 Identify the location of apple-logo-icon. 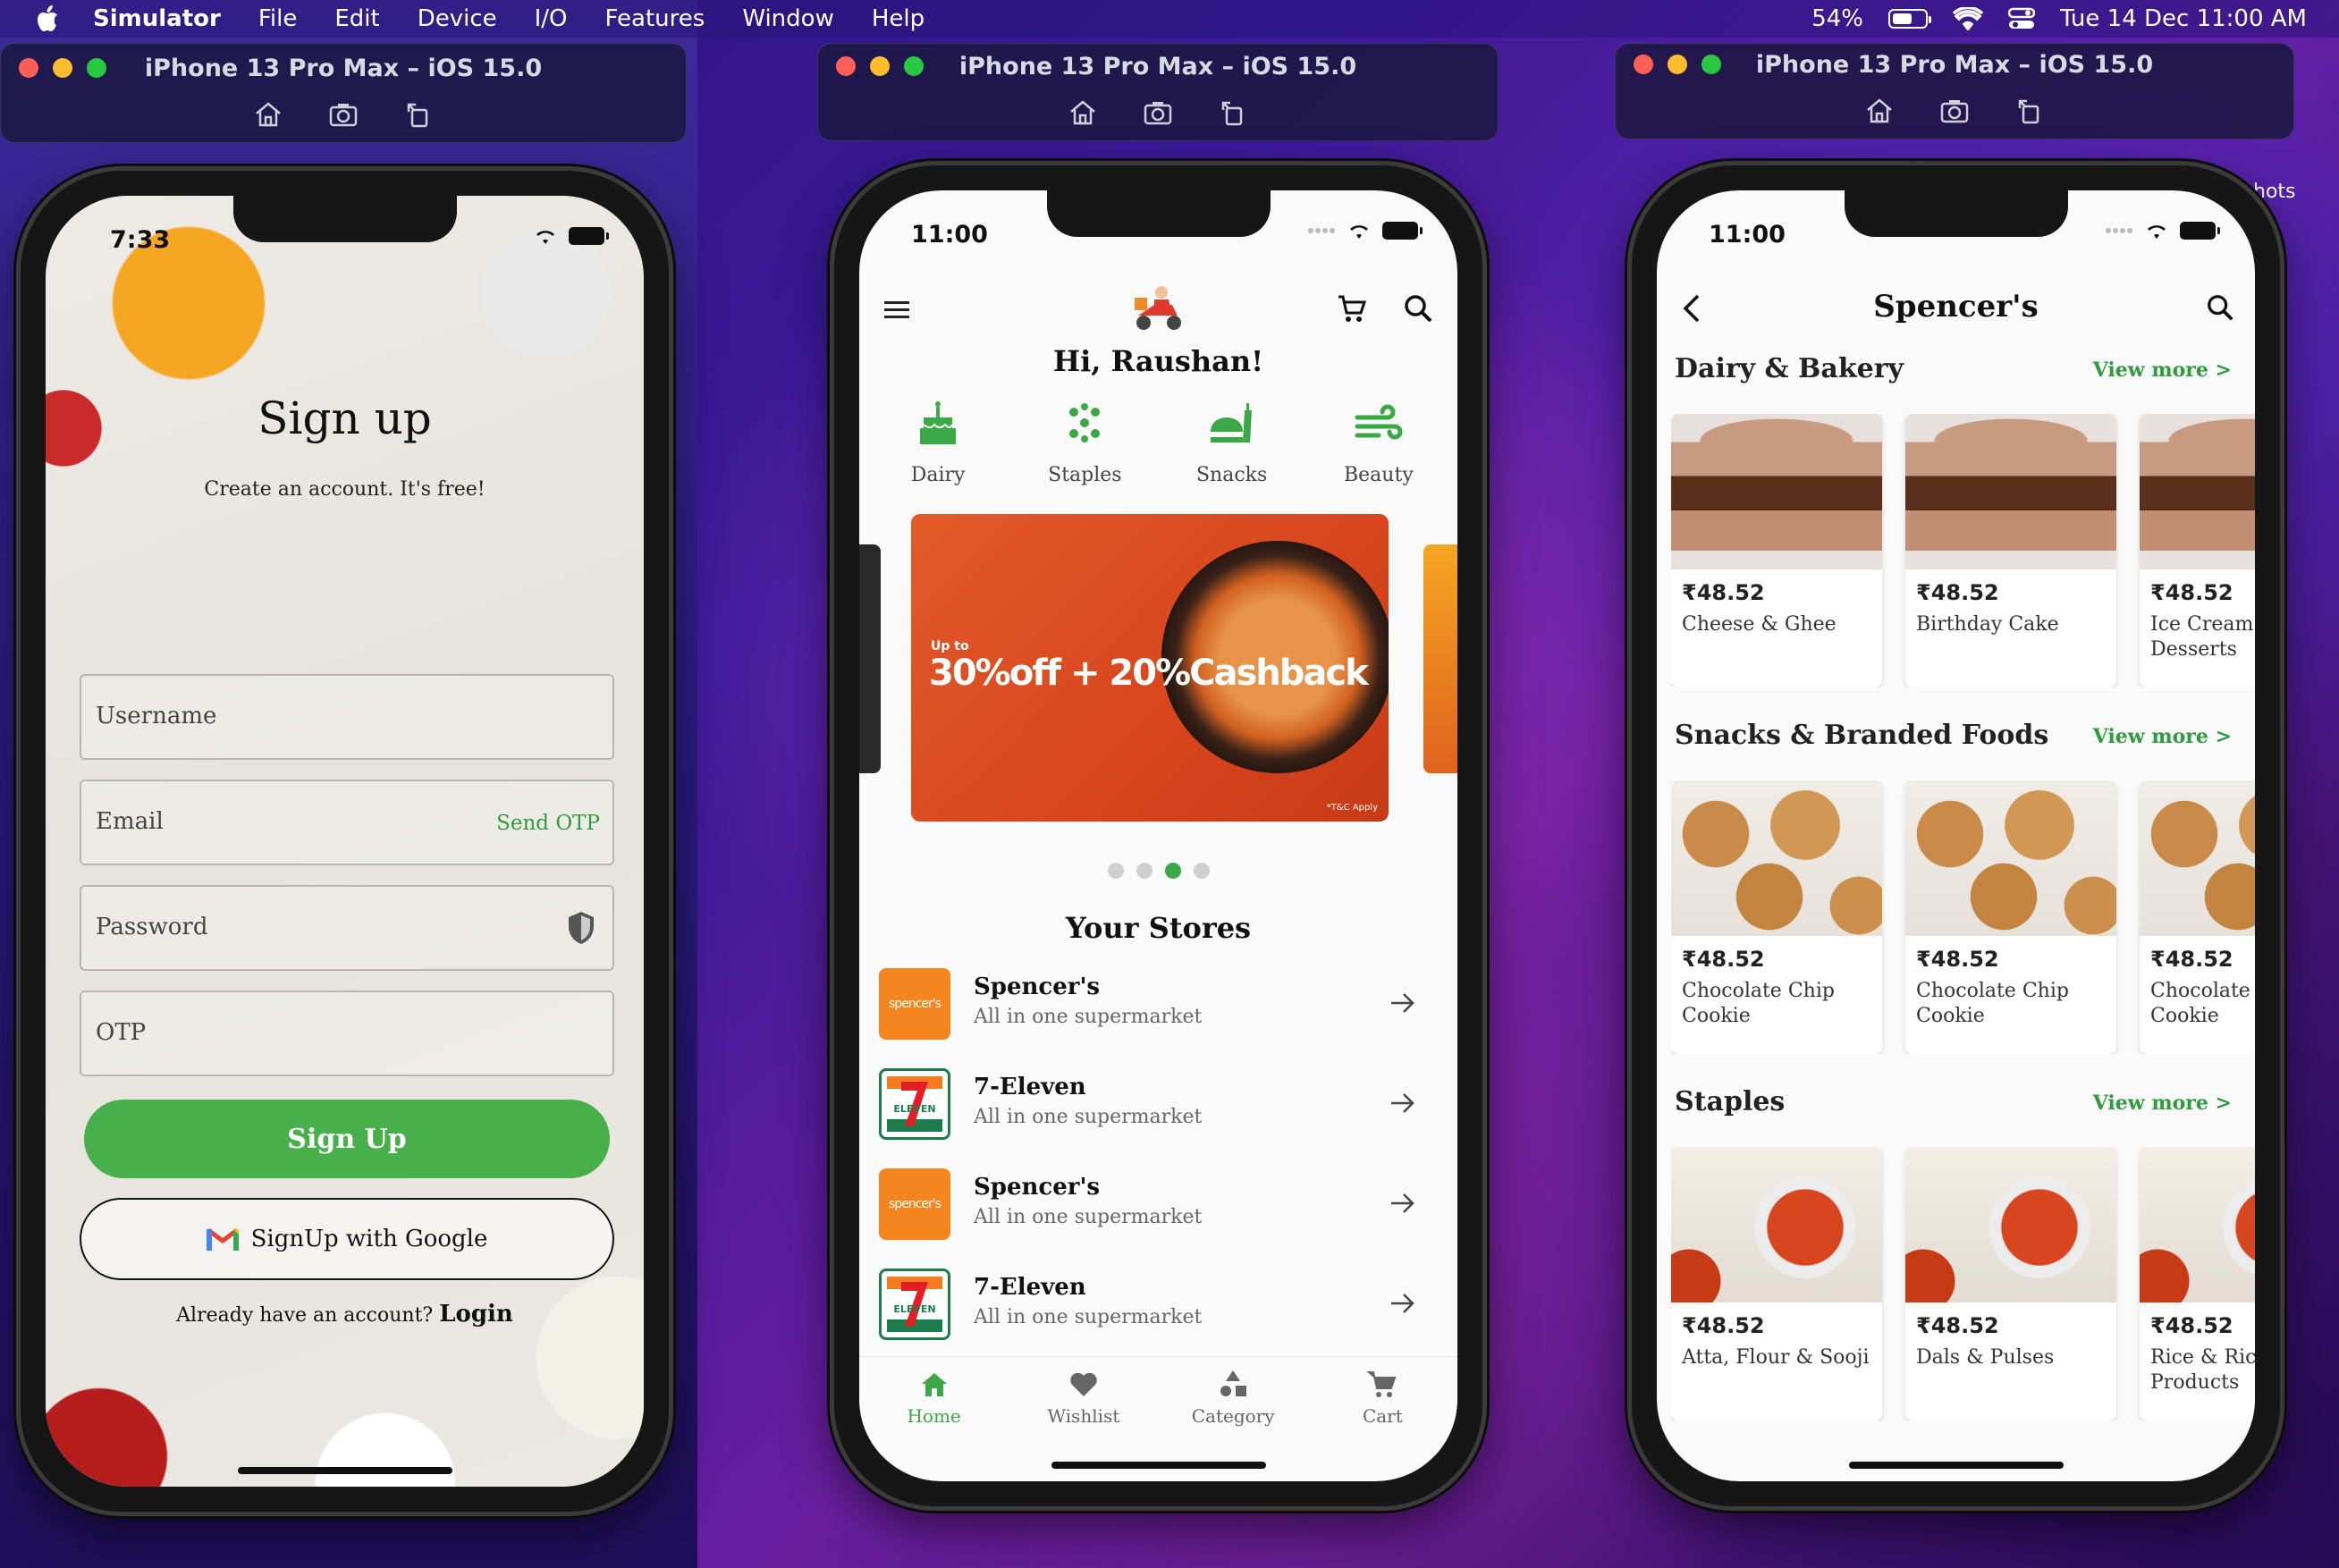
(47, 18).